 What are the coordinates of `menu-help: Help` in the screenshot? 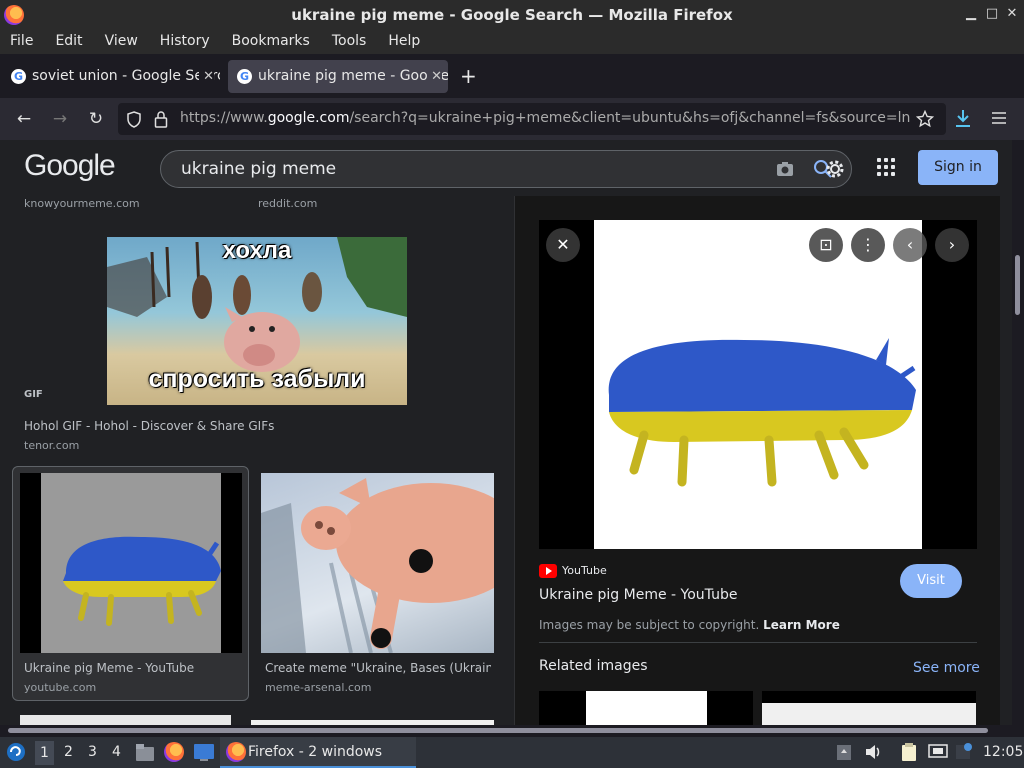 It's located at (404, 42).